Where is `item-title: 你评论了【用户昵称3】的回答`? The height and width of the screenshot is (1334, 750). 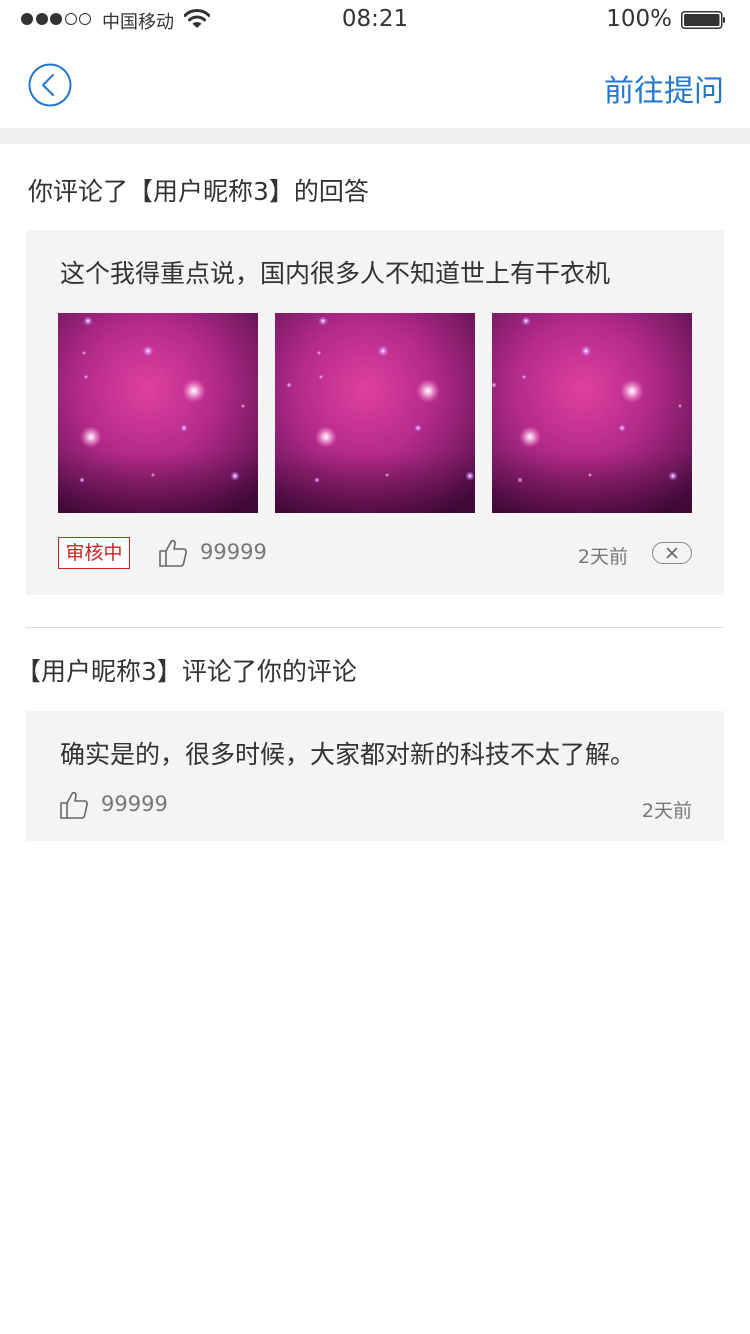
item-title: 你评论了【用户昵称3】的回答 is located at coordinates (198, 191).